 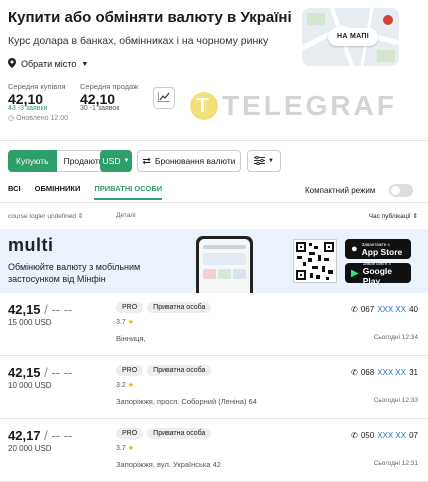 I want to click on buy-toggle-button: Купують, so click(x=32, y=161).